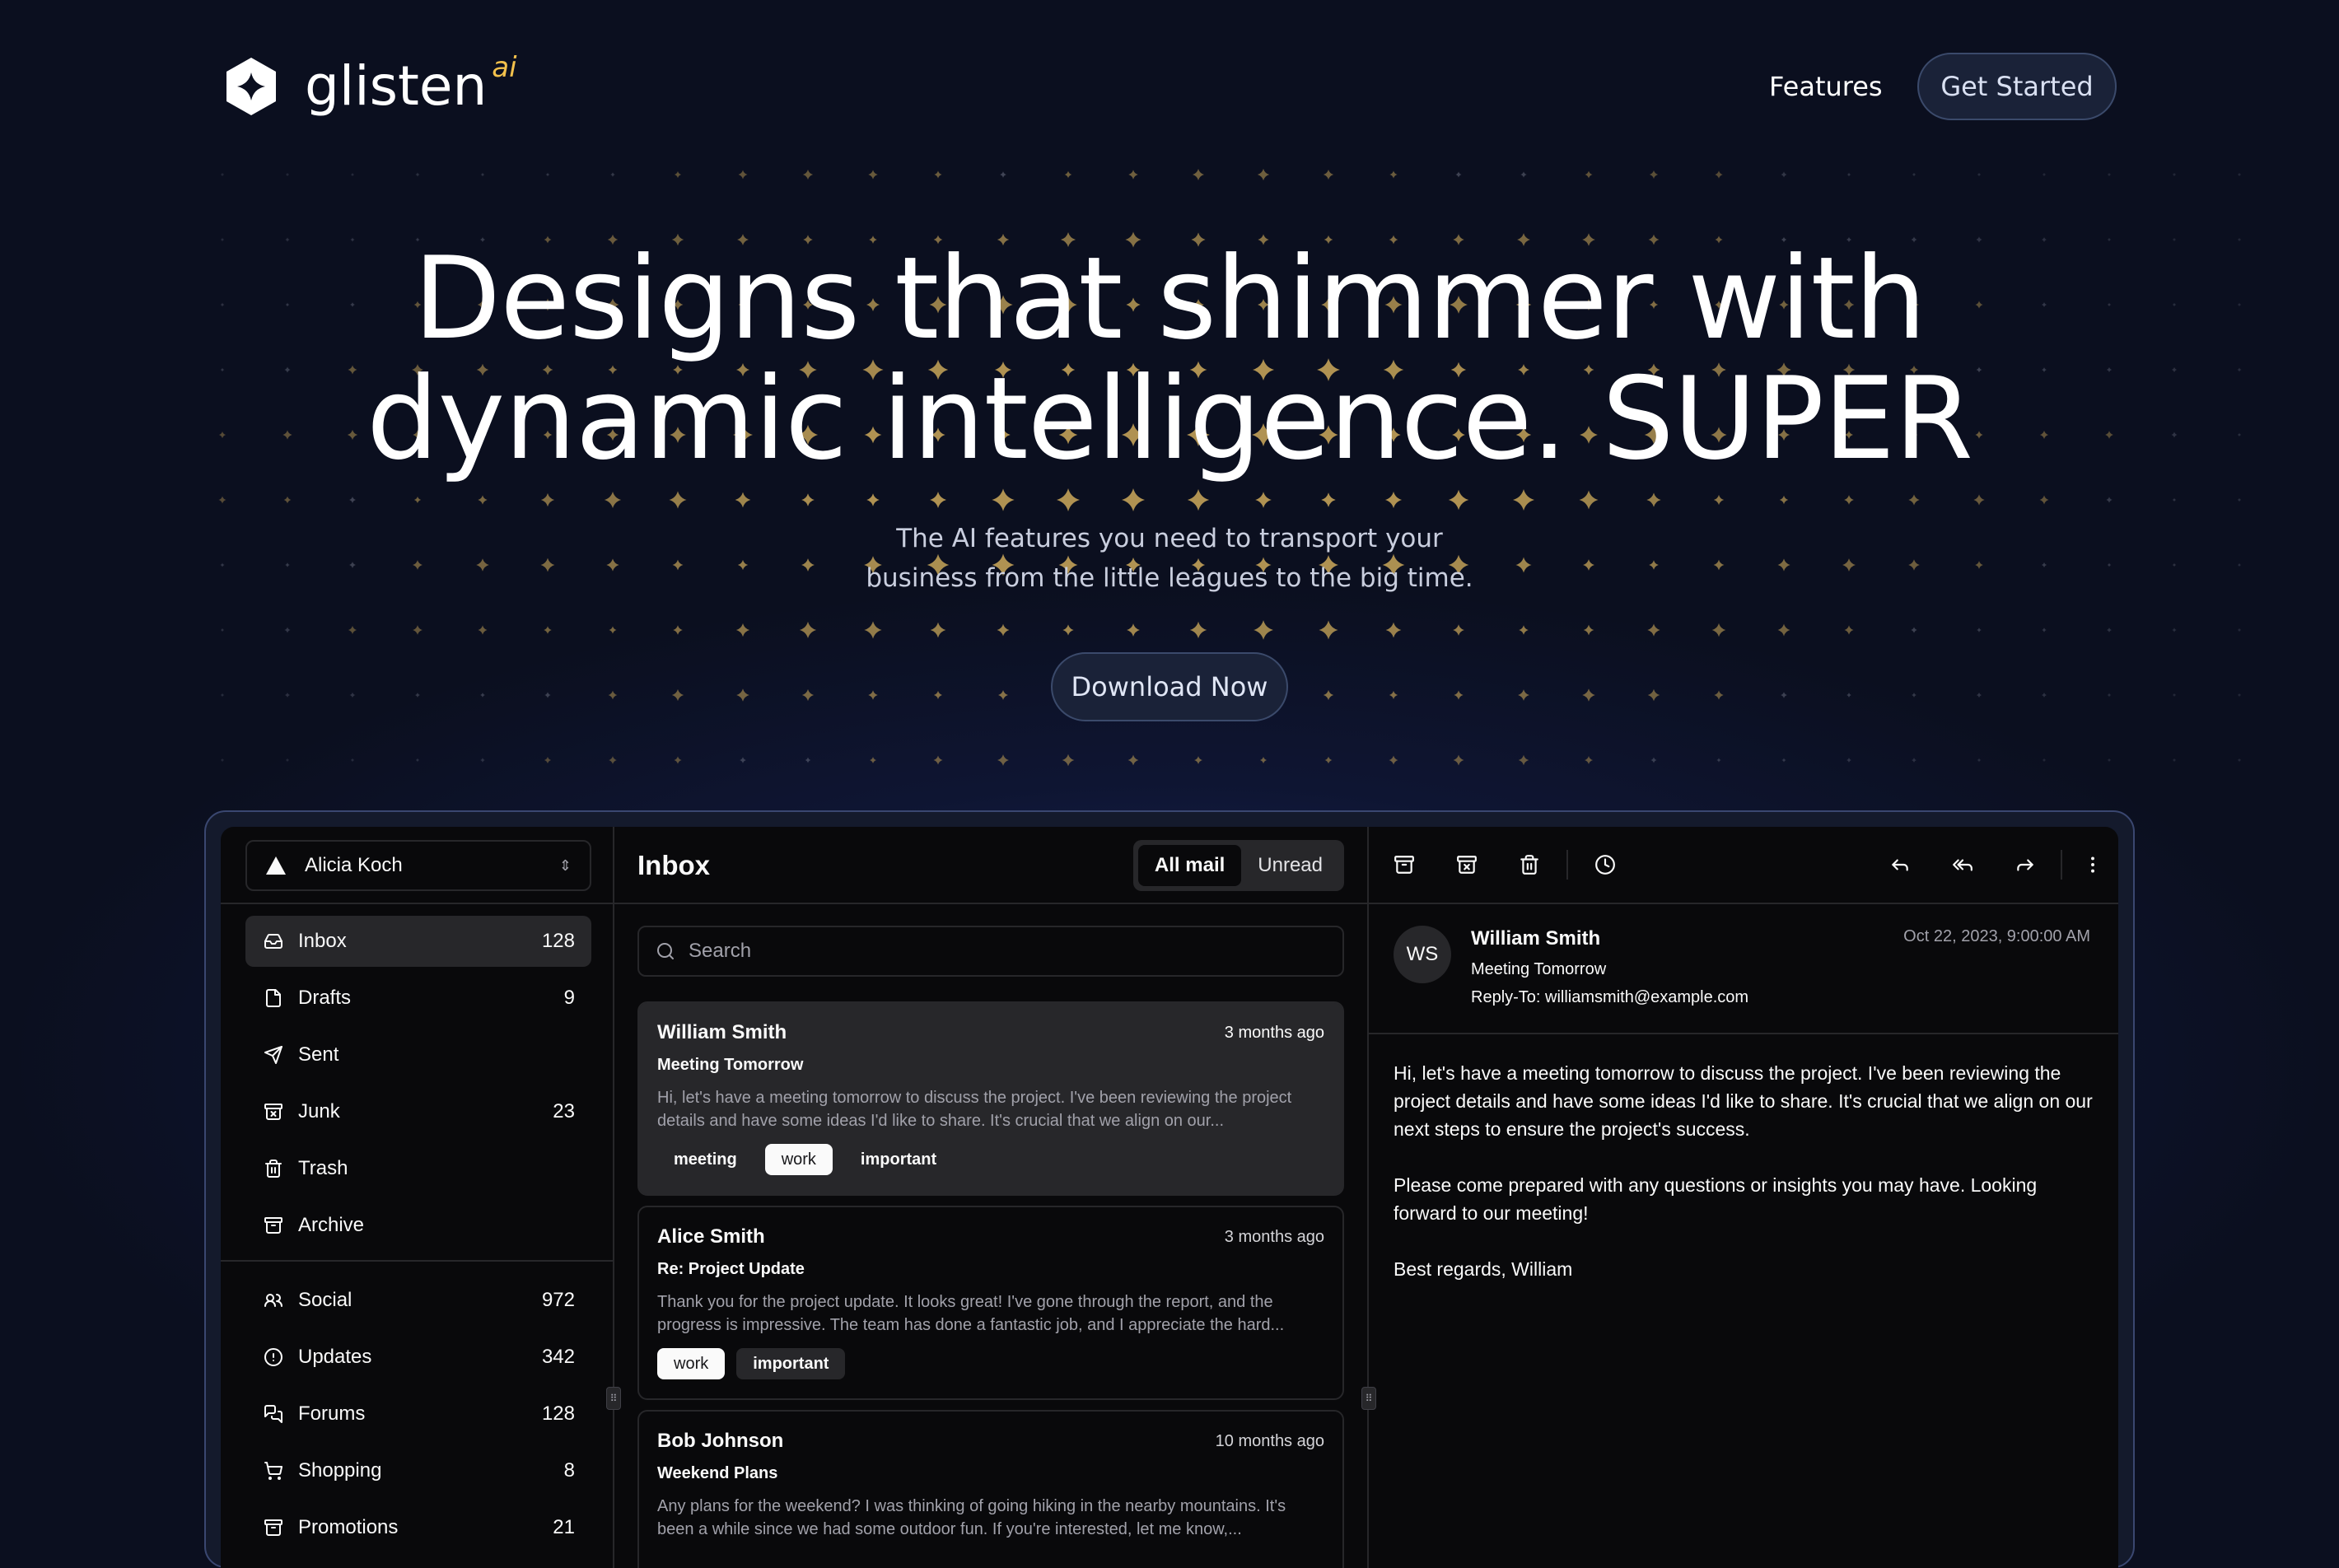 The height and width of the screenshot is (1568, 2339). What do you see at coordinates (418, 1225) in the screenshot?
I see `sidebar-item-archive: Archive` at bounding box center [418, 1225].